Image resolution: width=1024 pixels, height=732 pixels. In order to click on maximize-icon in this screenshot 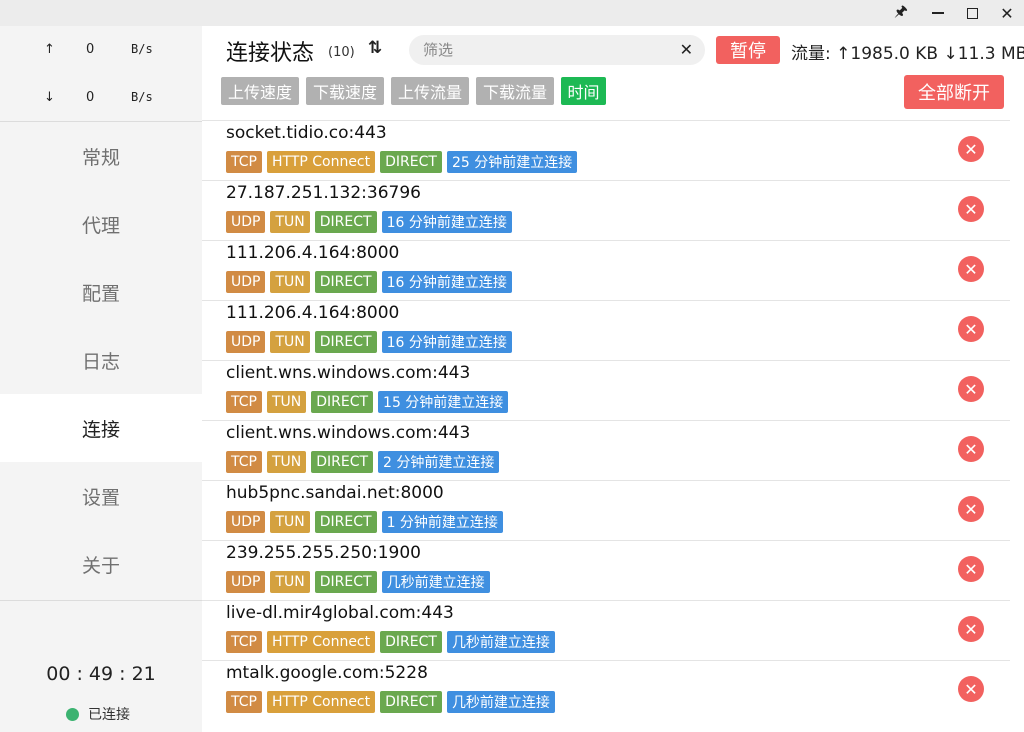, I will do `click(972, 13)`.